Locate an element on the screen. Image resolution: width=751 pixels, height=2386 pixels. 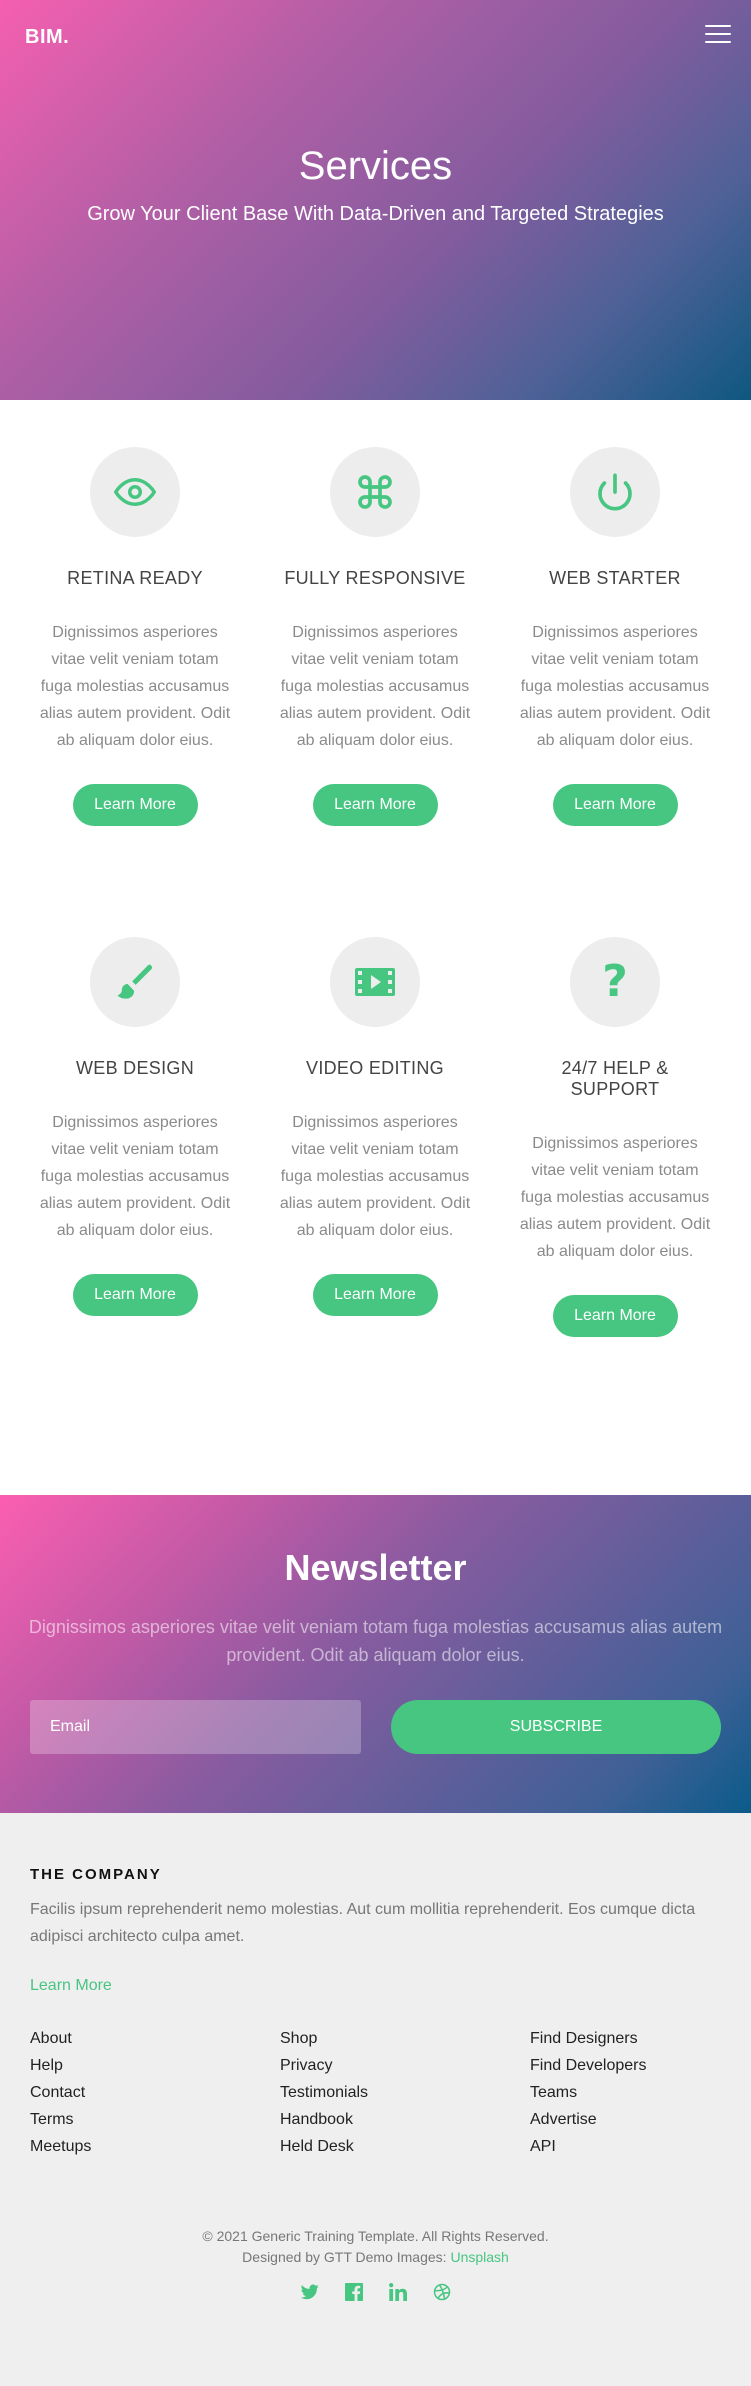
footer-link-testimonials: Testimonials is located at coordinates (324, 2092).